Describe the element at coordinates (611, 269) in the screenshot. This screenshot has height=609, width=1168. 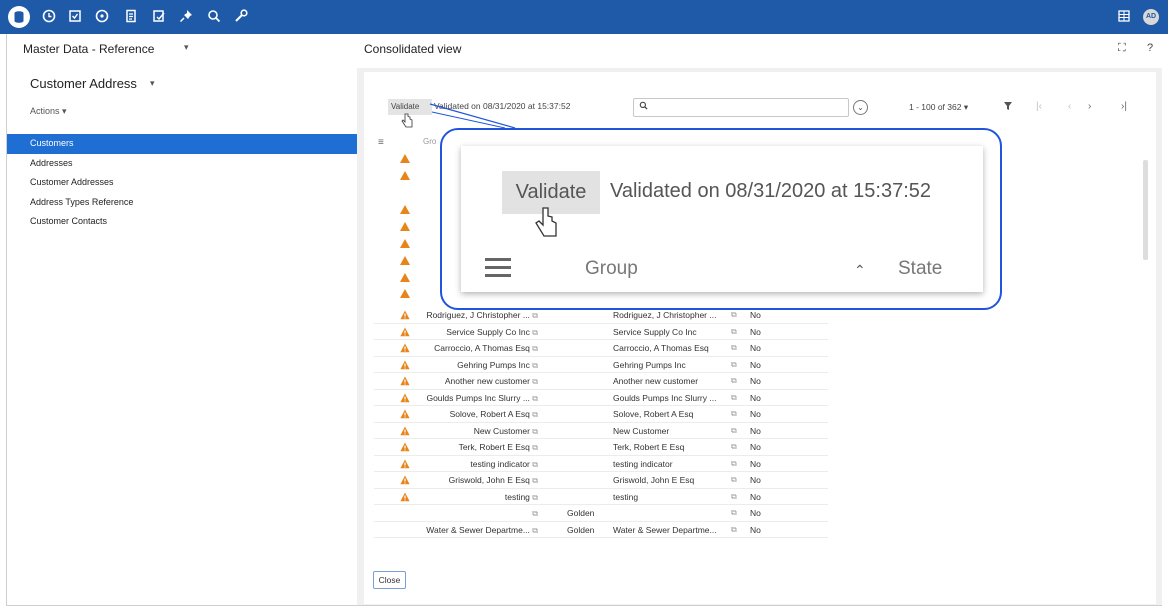
I see `group-column-header-zoomed: Group` at that location.